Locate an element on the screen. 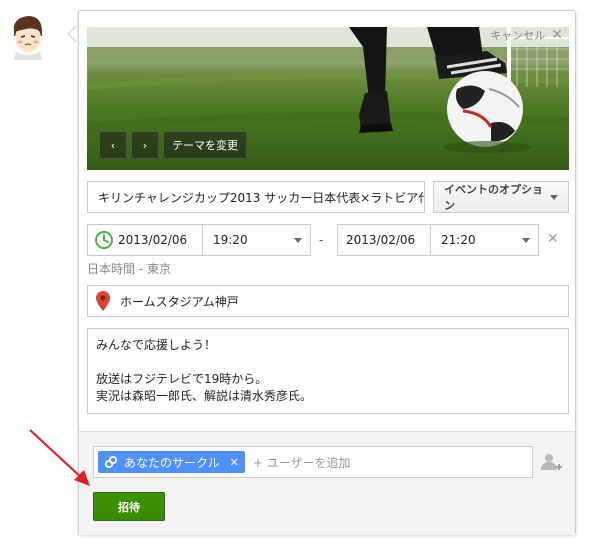 The image size is (590, 546). remove-chip-icon: ✕ is located at coordinates (234, 462).